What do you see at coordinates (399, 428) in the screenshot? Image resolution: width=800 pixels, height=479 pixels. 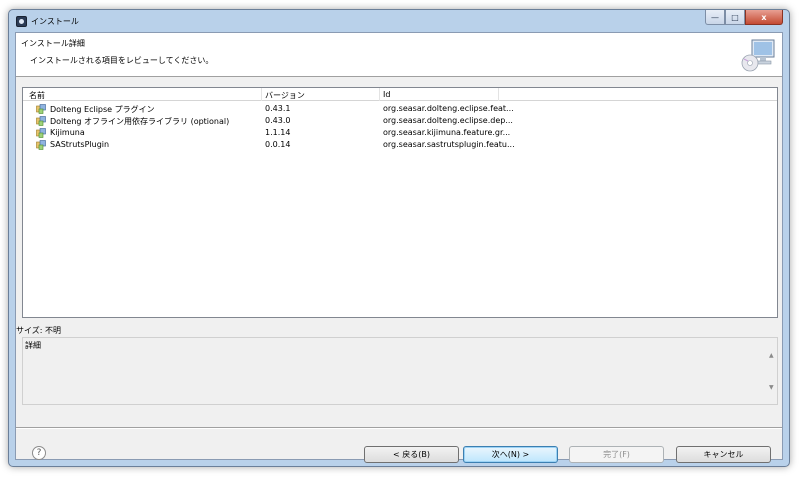 I see `button-bar-separator-highlight` at bounding box center [399, 428].